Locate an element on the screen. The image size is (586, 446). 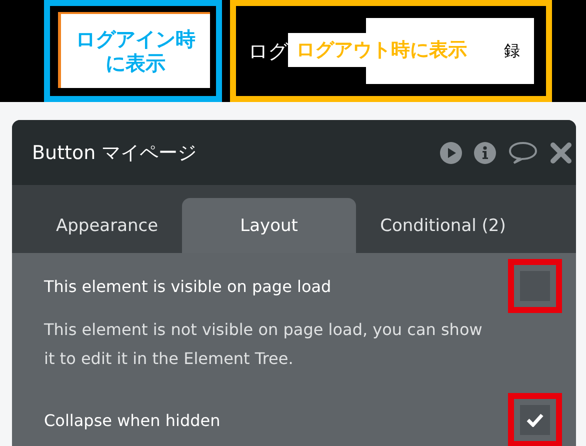
info-icon is located at coordinates (485, 153).